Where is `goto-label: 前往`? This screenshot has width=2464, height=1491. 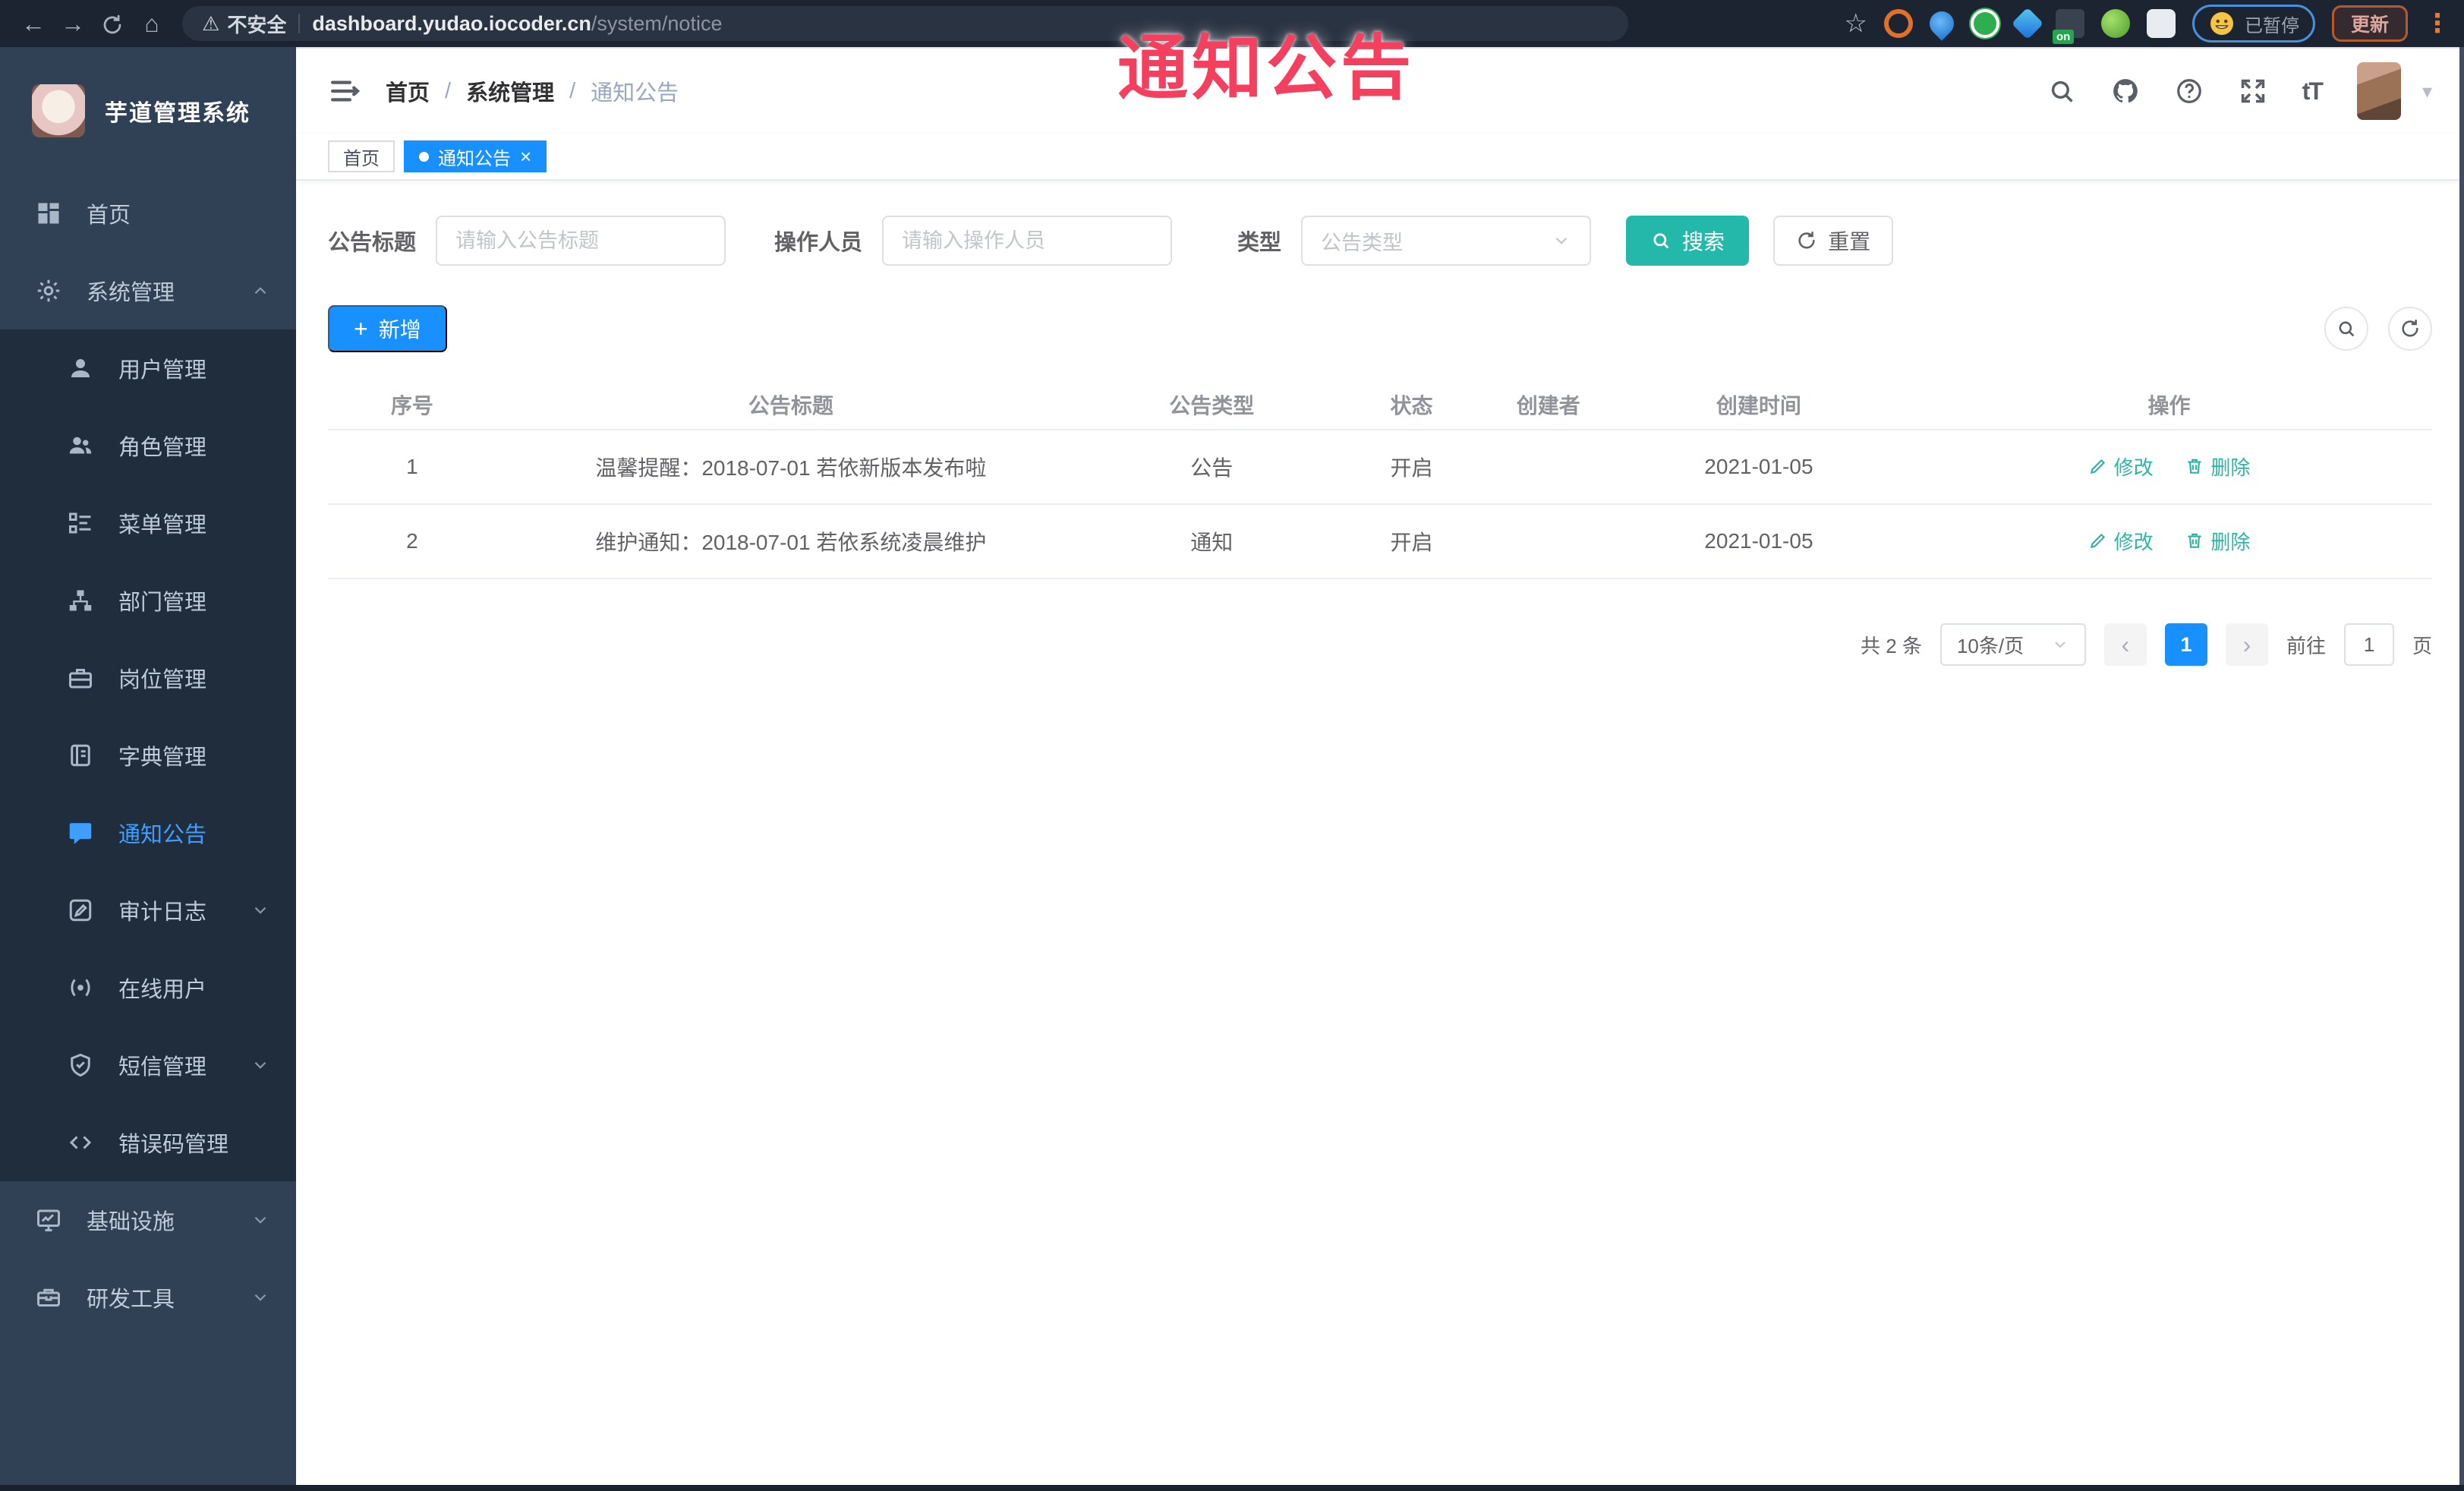 goto-label: 前往 is located at coordinates (2306, 645).